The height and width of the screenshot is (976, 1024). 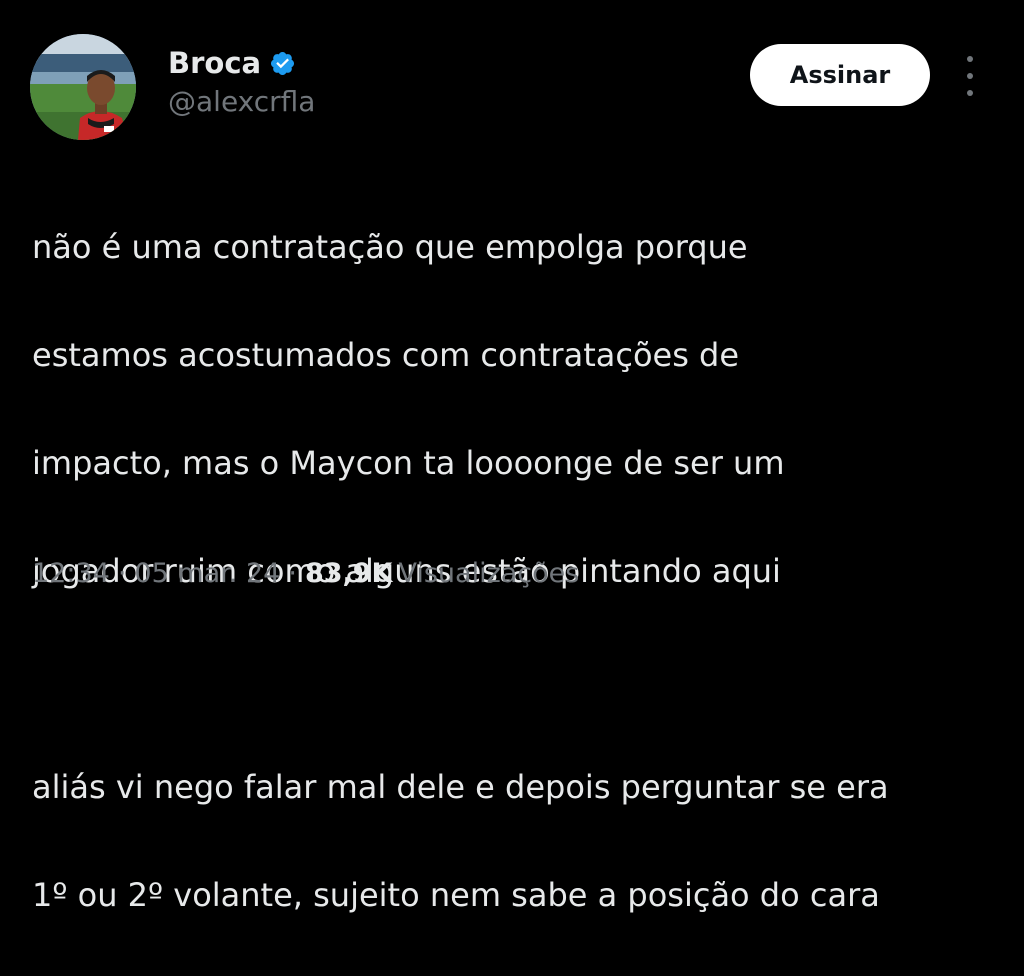 What do you see at coordinates (349, 573) in the screenshot?
I see `views-count: 83,9K` at bounding box center [349, 573].